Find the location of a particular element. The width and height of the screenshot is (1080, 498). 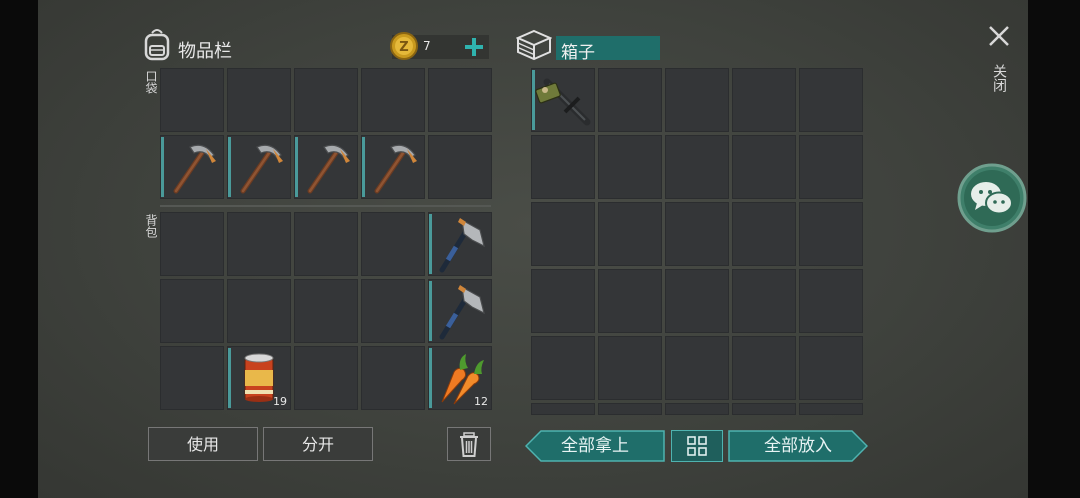

svg-text: Z is located at coordinates (403, 47).